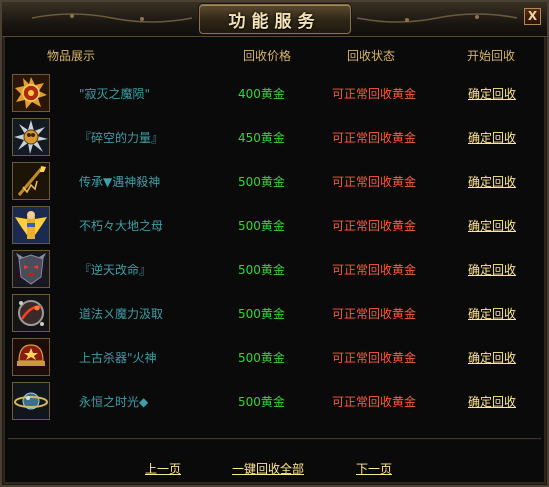 The height and width of the screenshot is (487, 549). I want to click on window-title: 功能服务, so click(274, 21).